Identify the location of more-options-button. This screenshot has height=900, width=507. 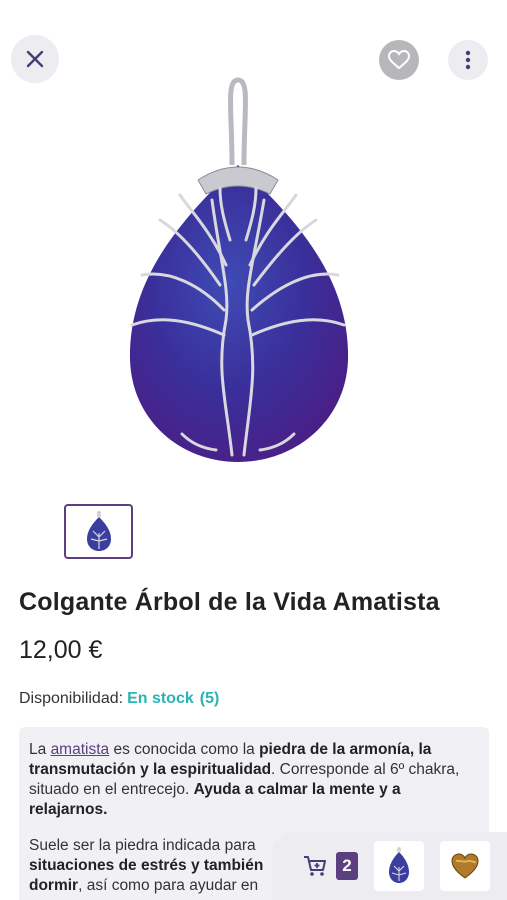
(468, 60).